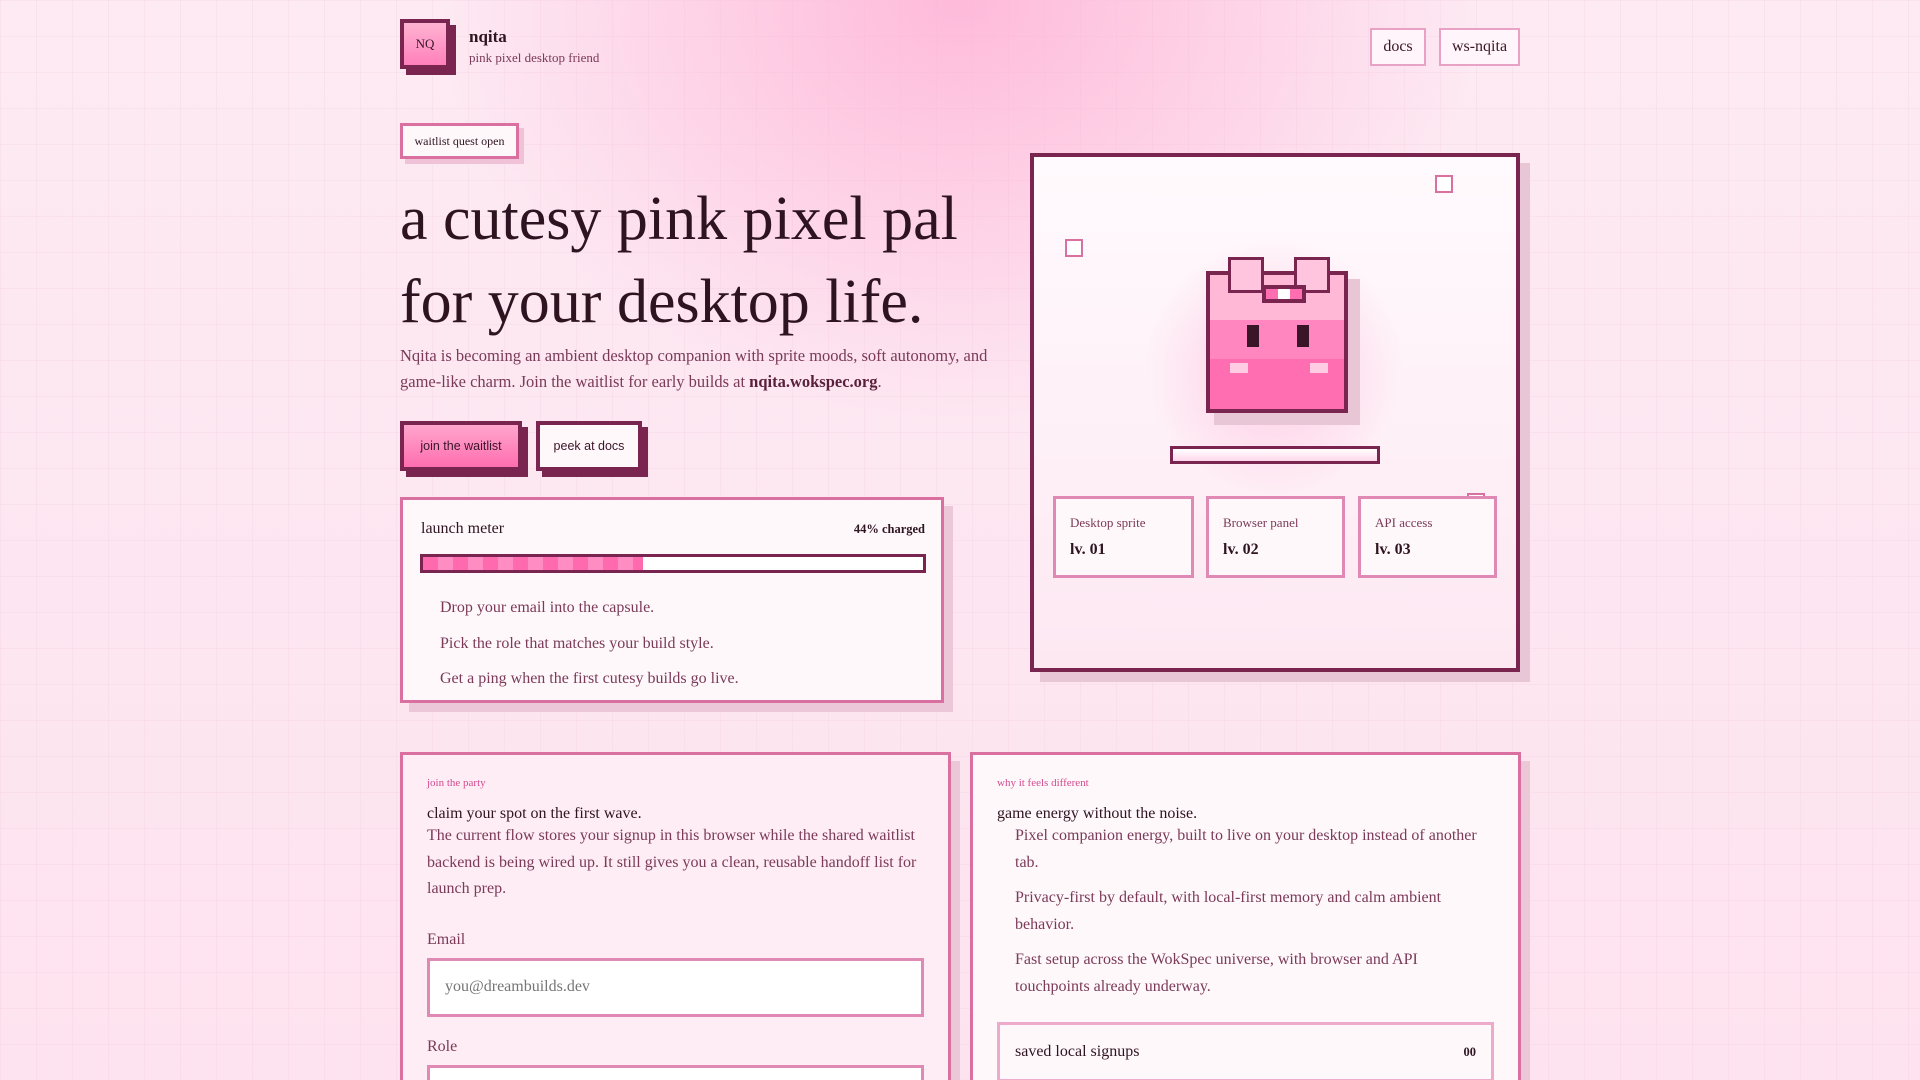 The width and height of the screenshot is (1920, 1080). I want to click on role-select, so click(675, 1072).